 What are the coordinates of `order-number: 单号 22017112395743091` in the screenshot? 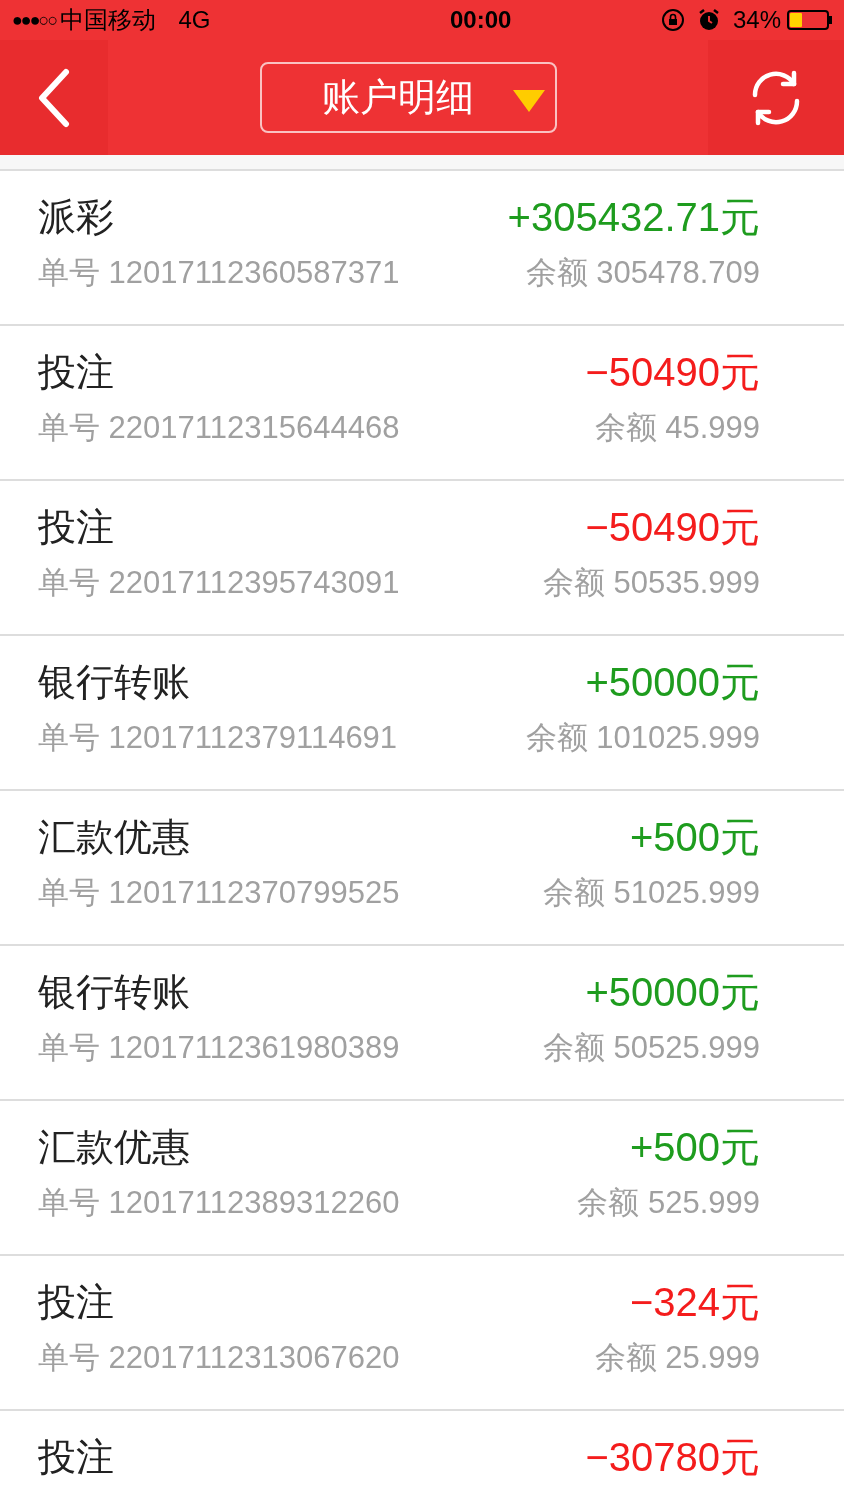 It's located at (219, 583).